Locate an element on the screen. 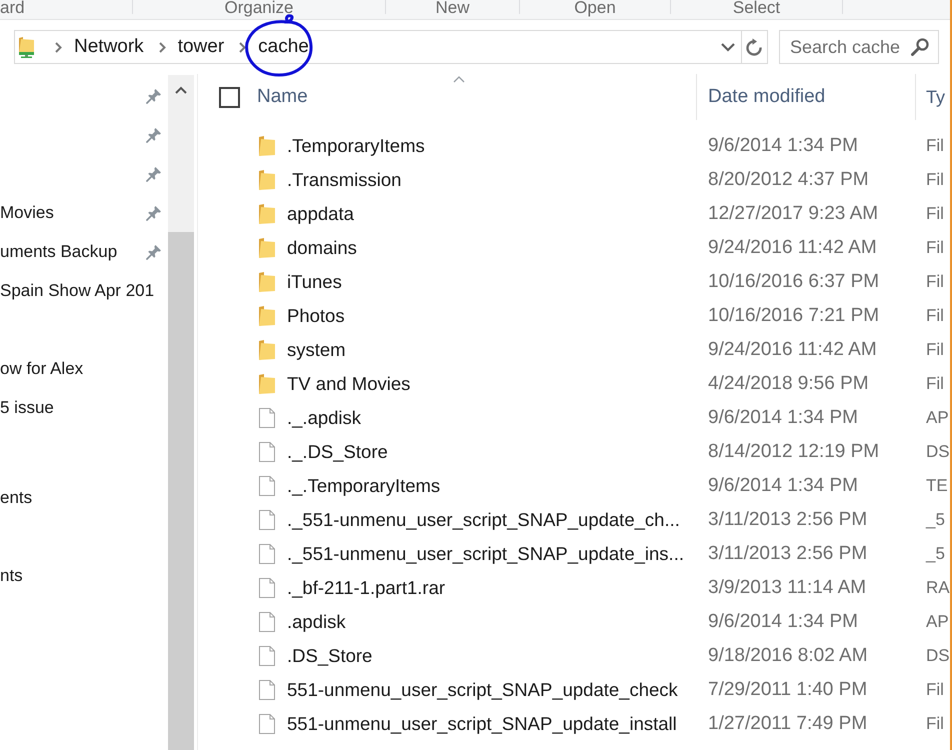 This screenshot has height=750, width=952. file-type: DS is located at coordinates (938, 451).